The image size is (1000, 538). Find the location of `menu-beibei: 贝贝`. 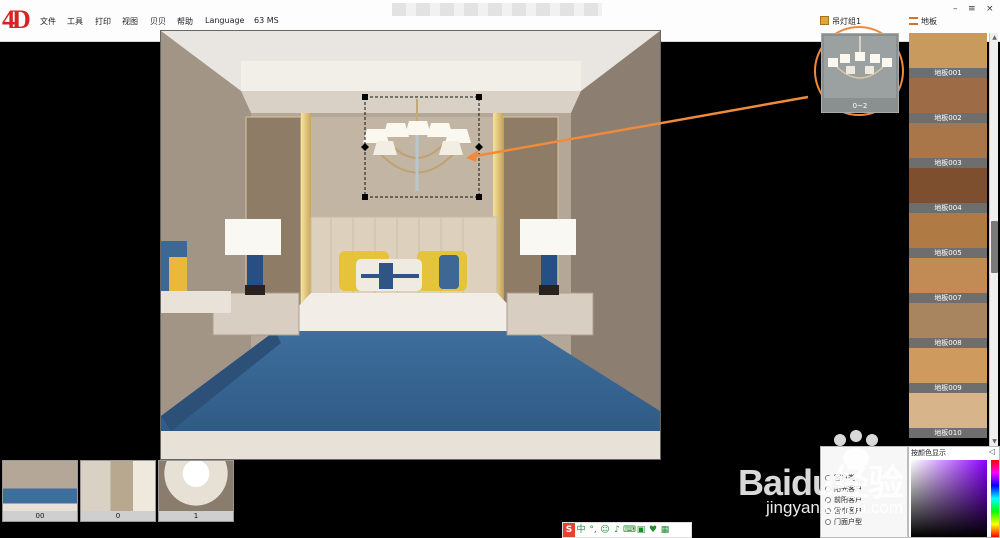

menu-beibei: 贝贝 is located at coordinates (158, 21).